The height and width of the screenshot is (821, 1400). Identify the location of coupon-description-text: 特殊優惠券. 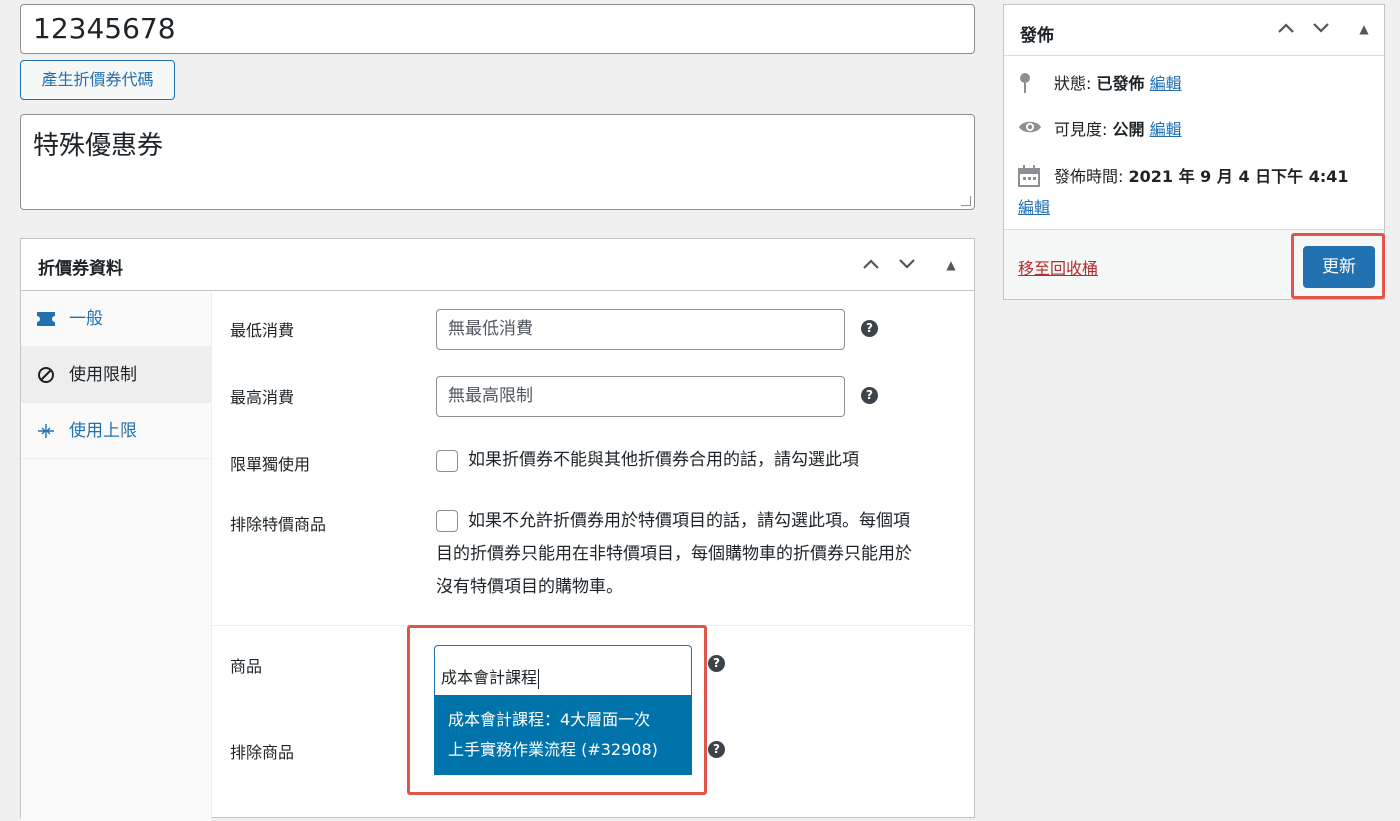
(98, 146).